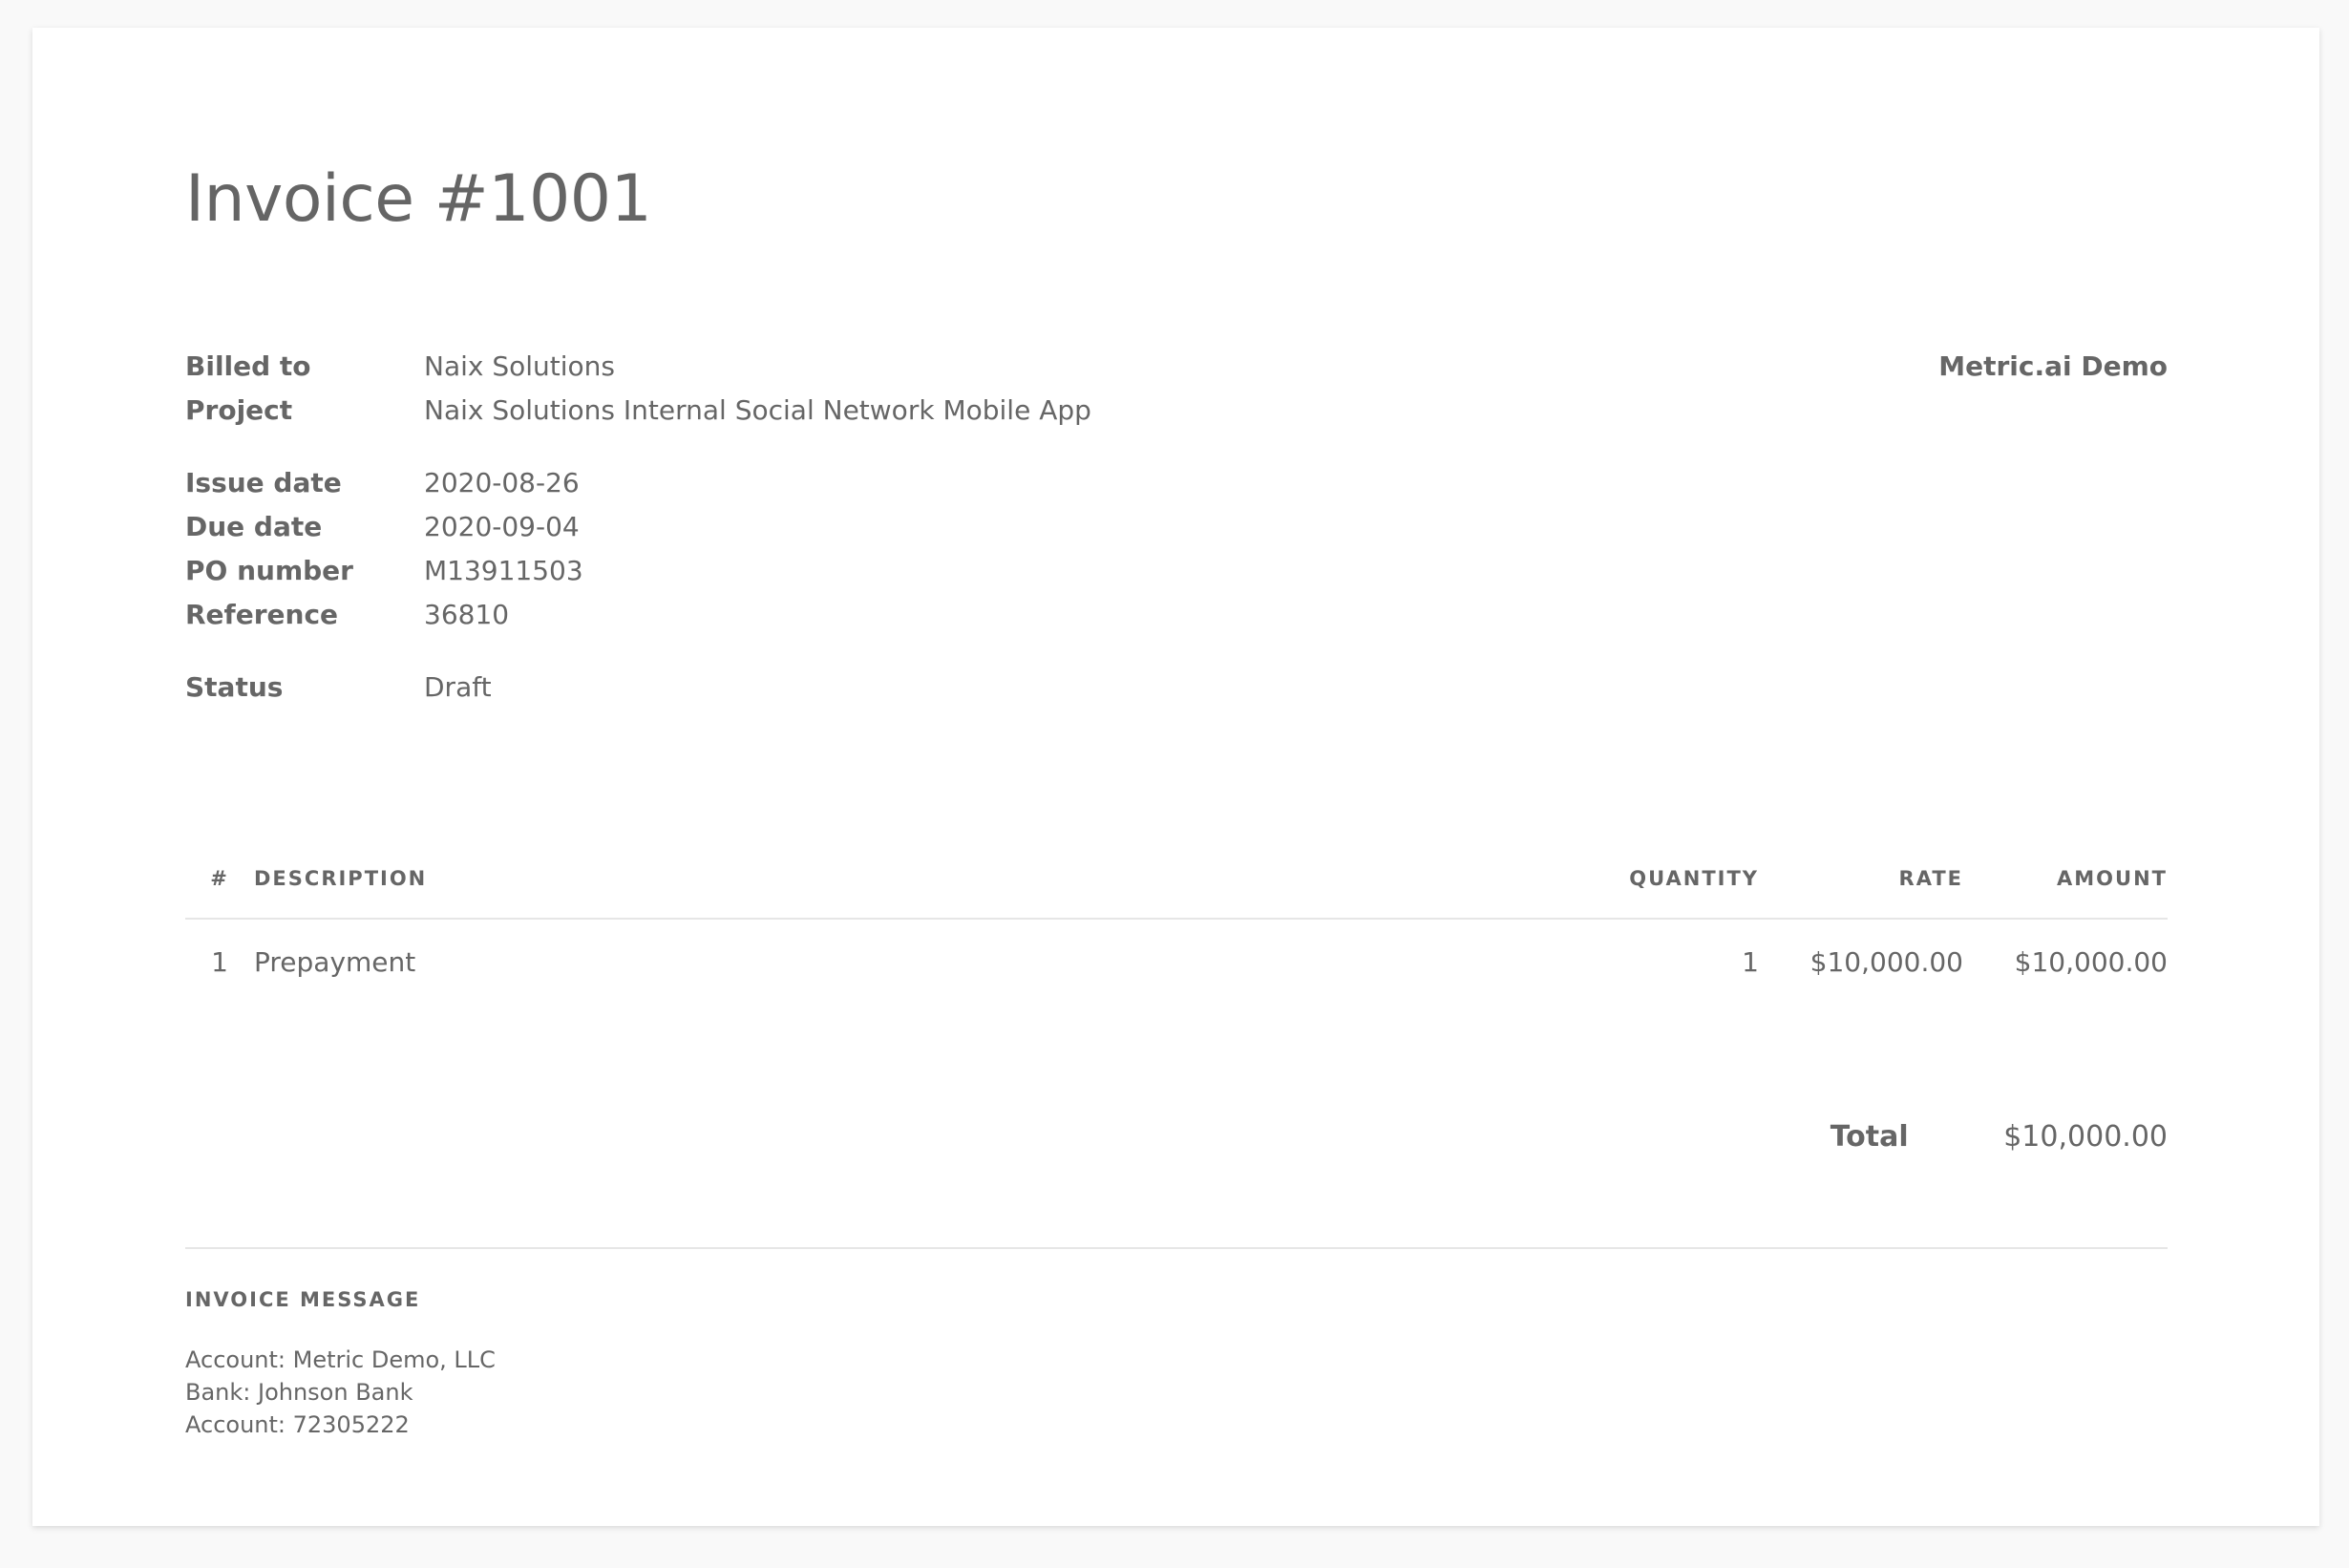 Image resolution: width=2349 pixels, height=1568 pixels. I want to click on reference-value: 36810, so click(467, 614).